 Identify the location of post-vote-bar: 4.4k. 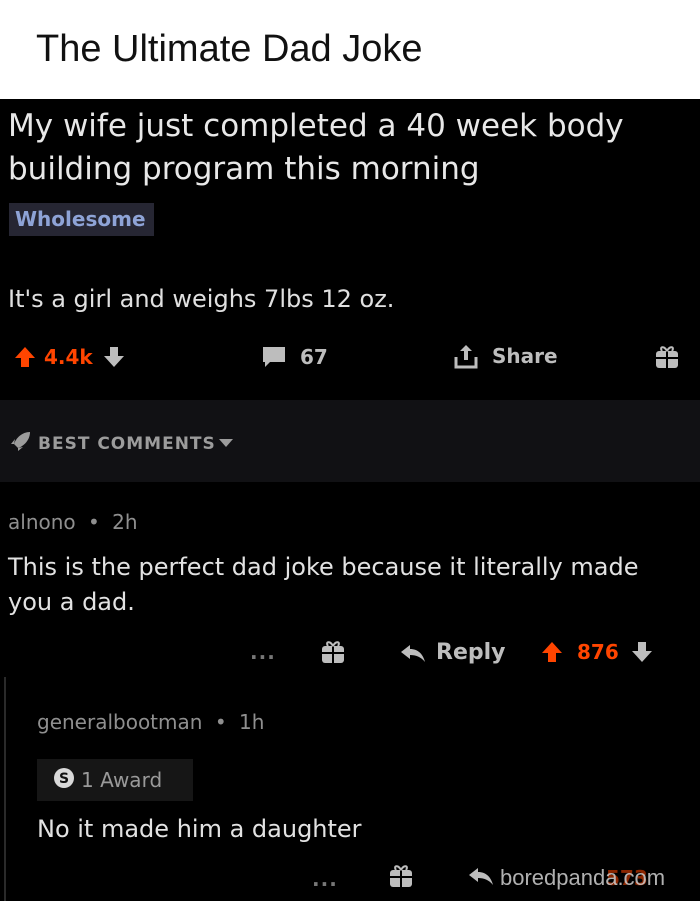
(69, 357).